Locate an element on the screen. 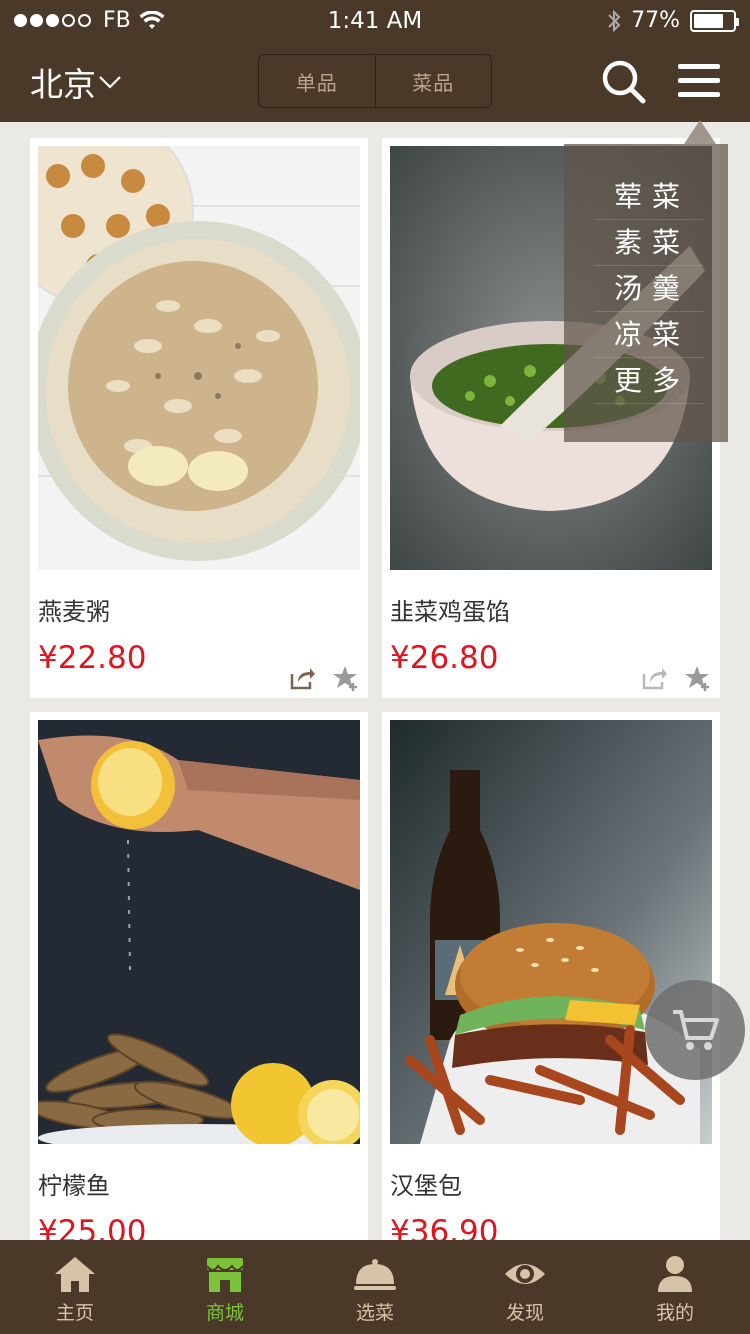  cart-button is located at coordinates (695, 1030).